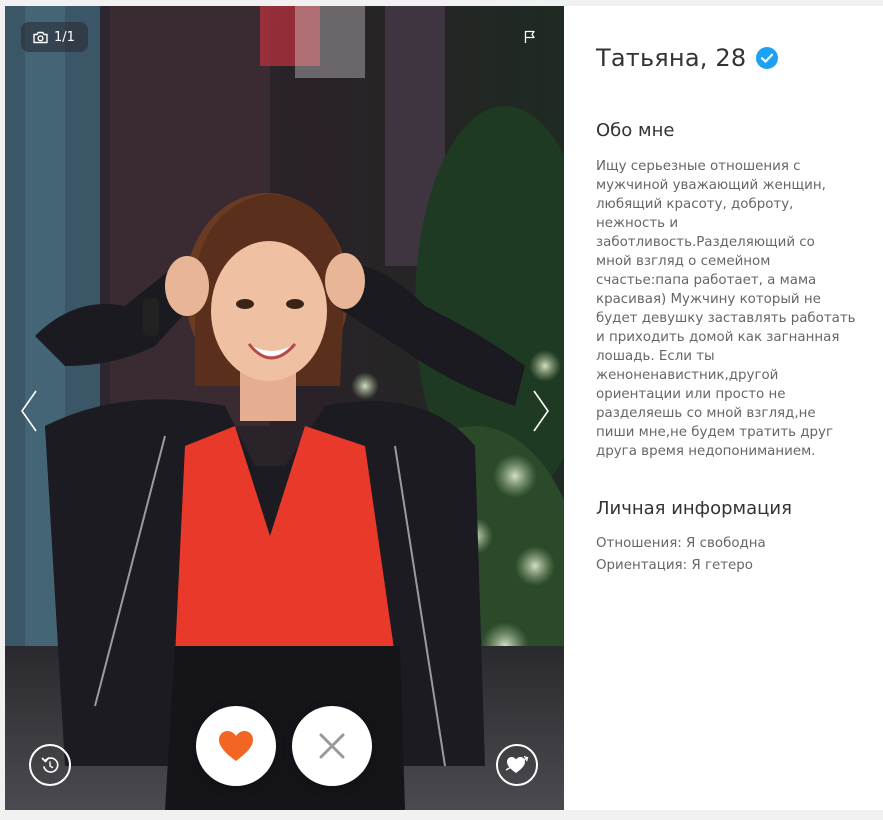  Describe the element at coordinates (530, 37) in the screenshot. I see `report-flag-icon` at that location.